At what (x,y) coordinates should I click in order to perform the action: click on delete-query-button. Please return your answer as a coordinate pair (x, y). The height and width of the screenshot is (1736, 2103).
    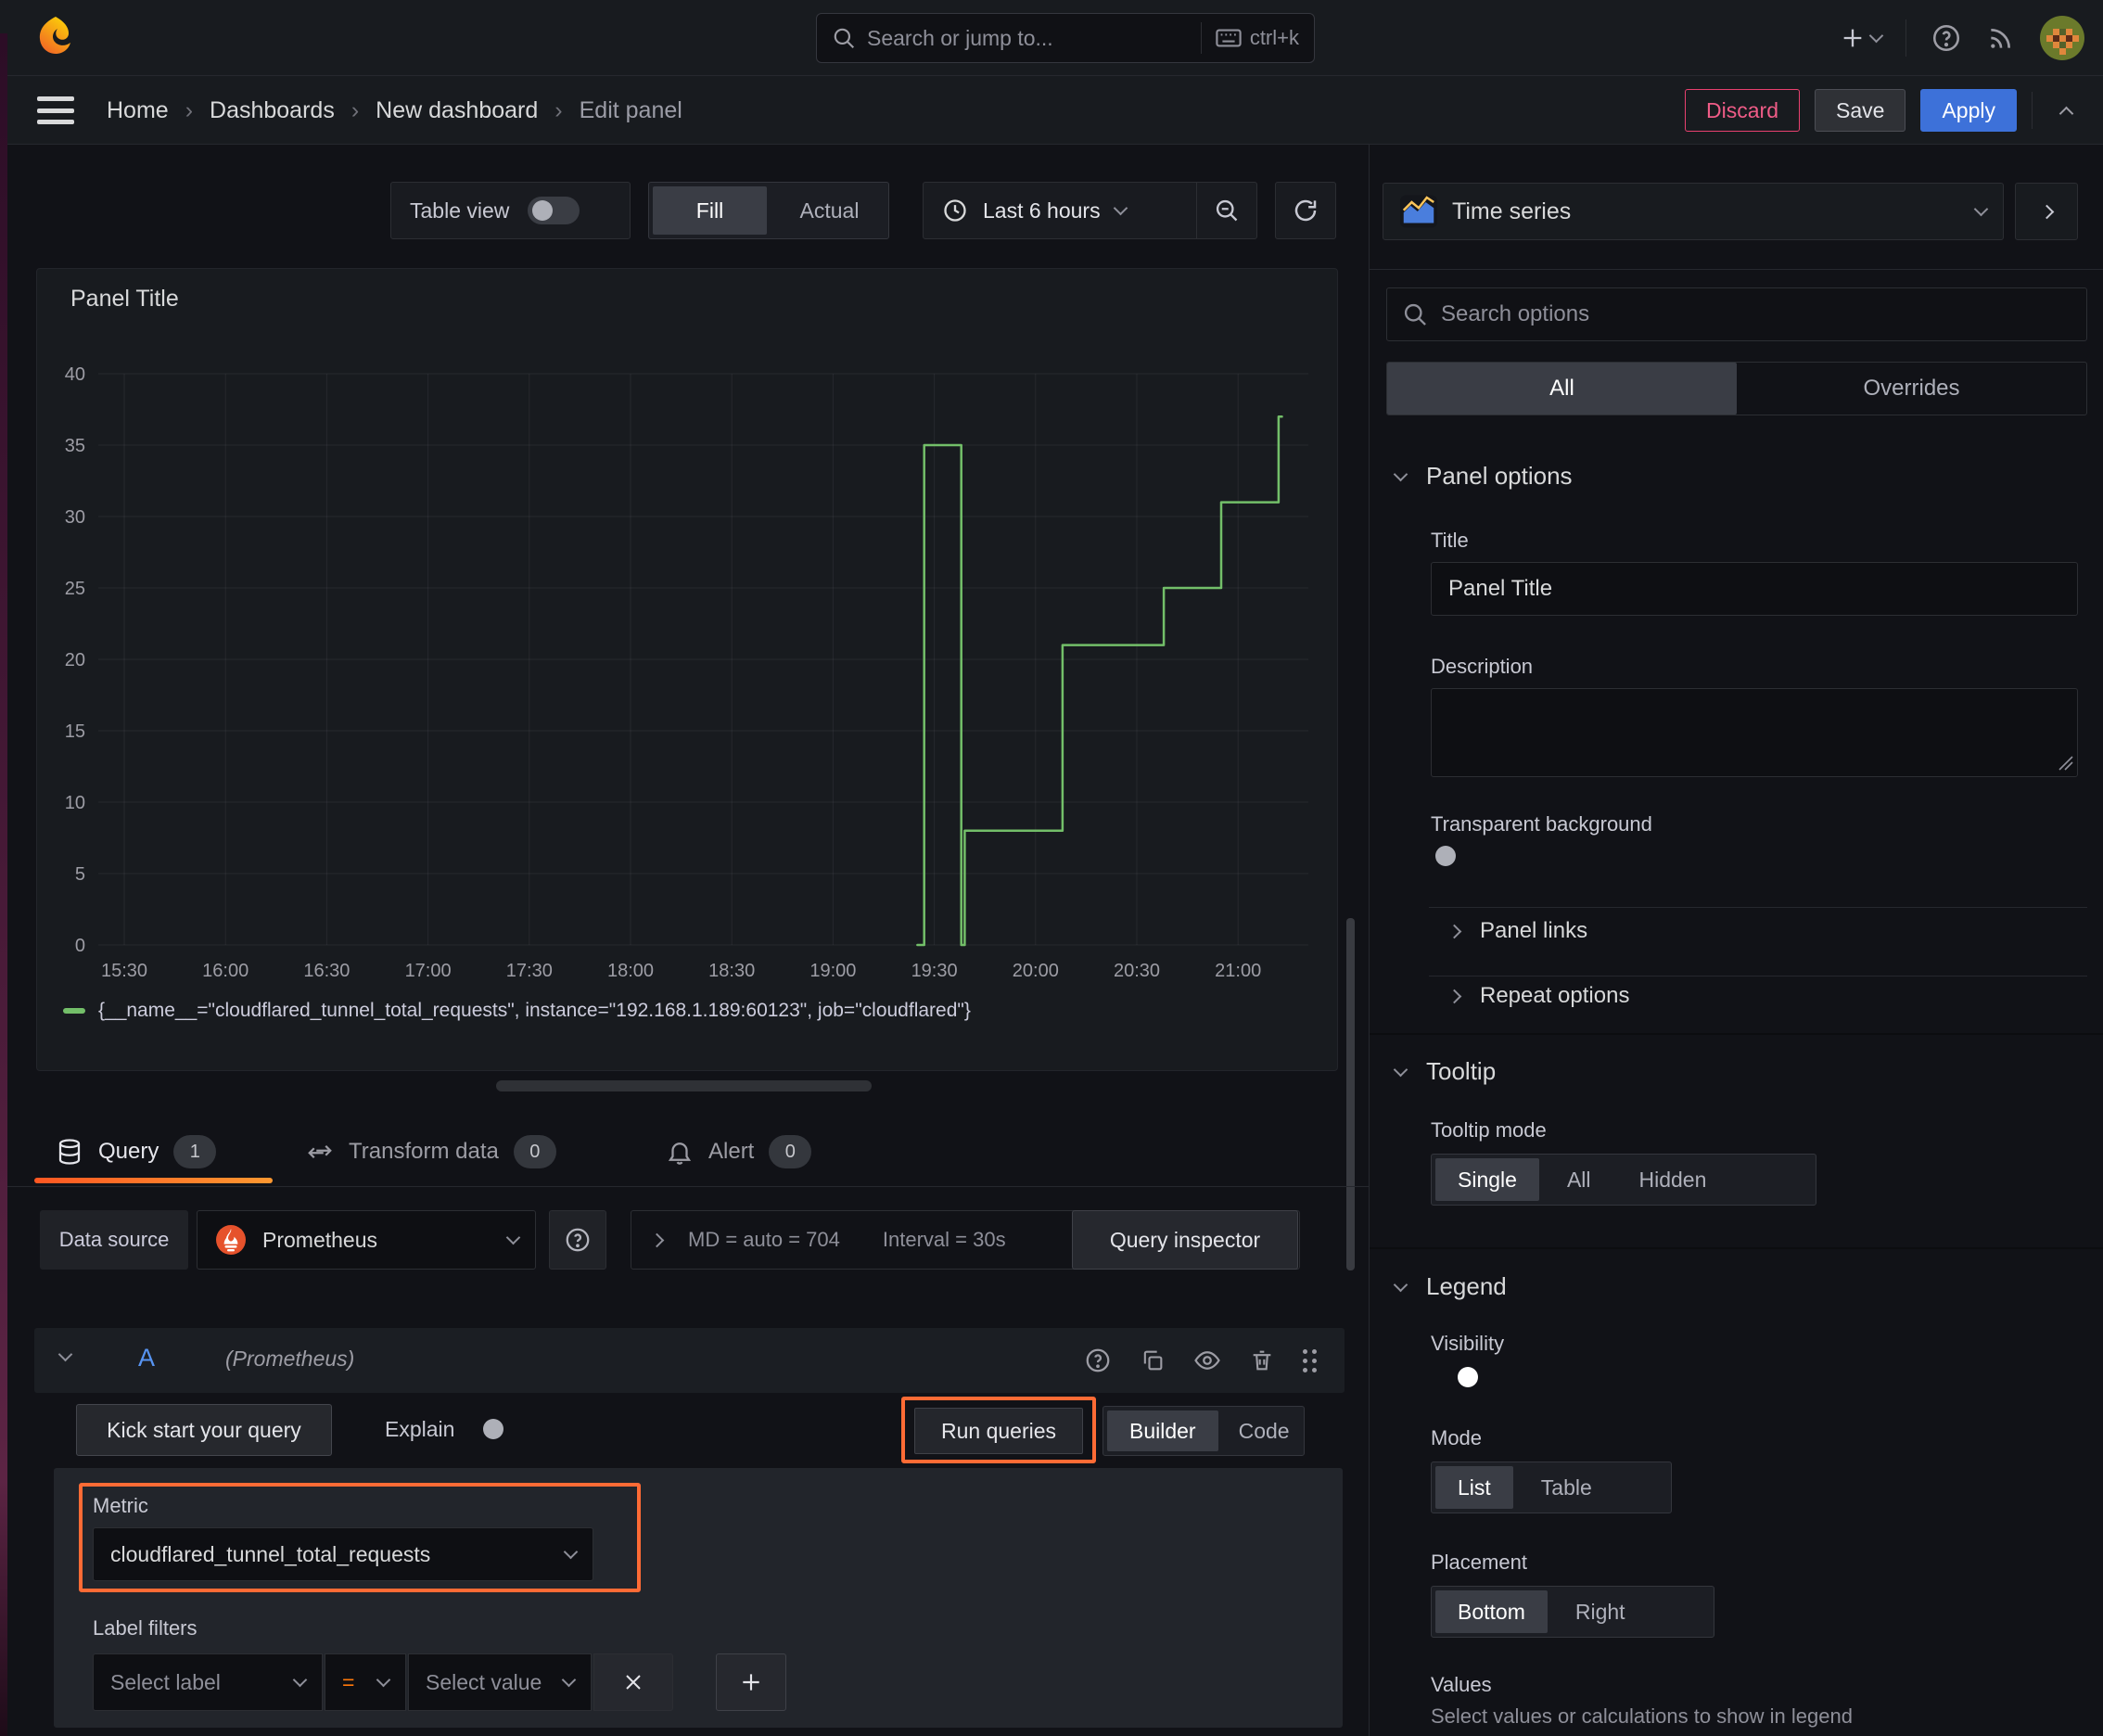
    Looking at the image, I should click on (1262, 1360).